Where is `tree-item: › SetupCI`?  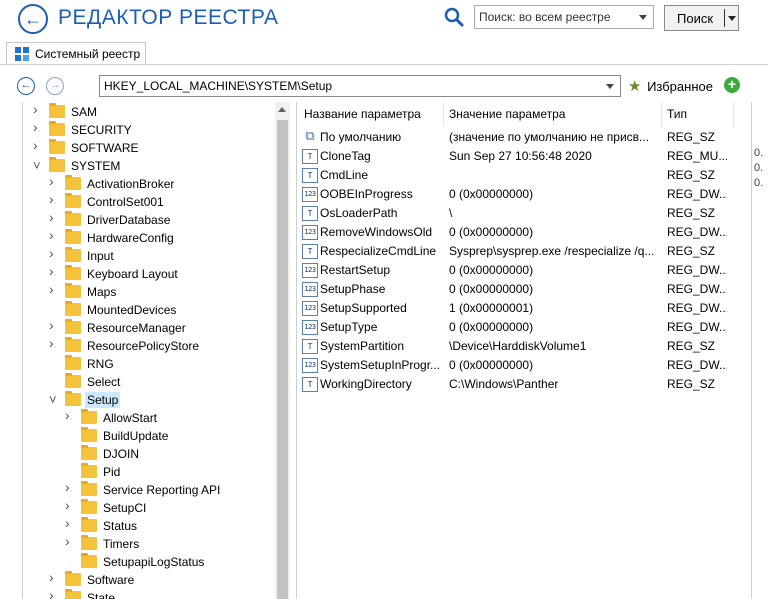
tree-item: › SetupCI is located at coordinates (177, 507).